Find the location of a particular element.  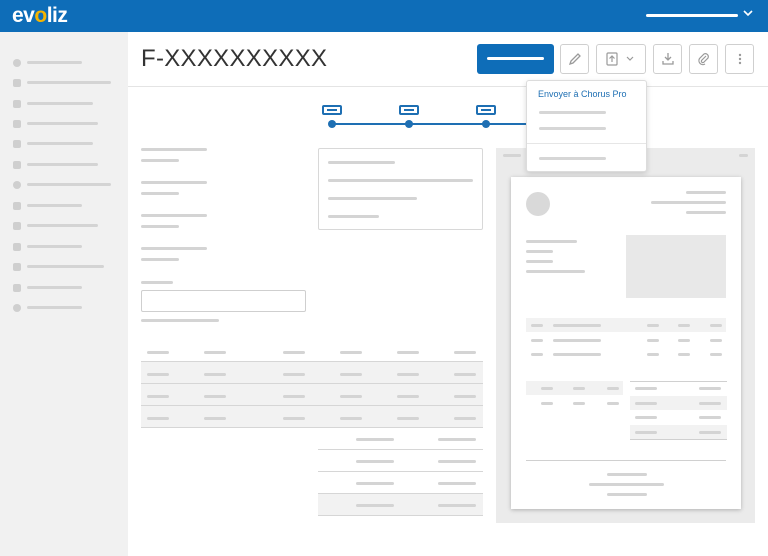

top-bar: evoliz is located at coordinates (384, 16).